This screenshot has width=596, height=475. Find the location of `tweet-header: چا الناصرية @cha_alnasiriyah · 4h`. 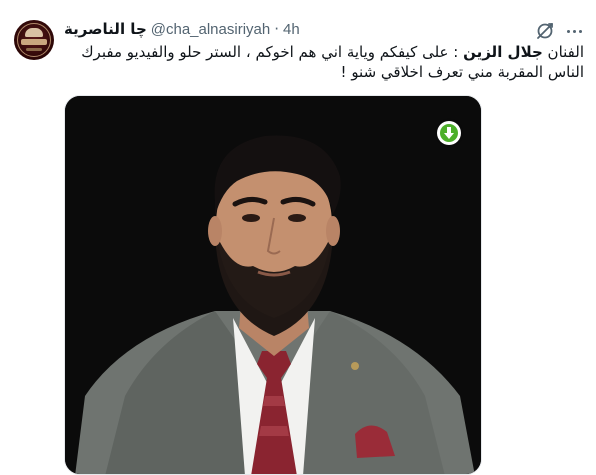

tweet-header: چا الناصرية @cha_alnasiriyah · 4h is located at coordinates (182, 29).